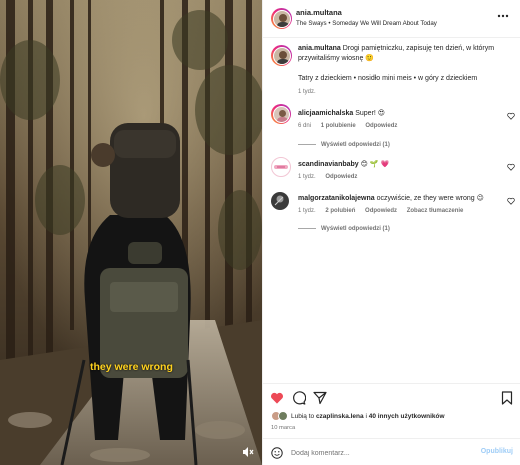 This screenshot has height=465, width=520. I want to click on comment-input, so click(381, 453).